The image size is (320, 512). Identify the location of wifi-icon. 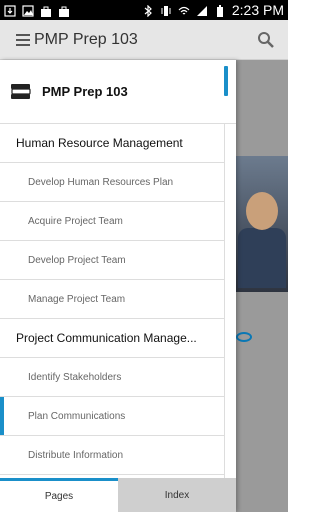
(184, 10).